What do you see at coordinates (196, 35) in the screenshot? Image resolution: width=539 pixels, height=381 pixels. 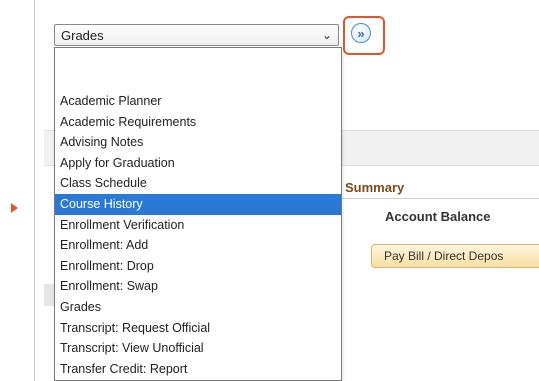 I see `navigation-select: Grades ⌄` at bounding box center [196, 35].